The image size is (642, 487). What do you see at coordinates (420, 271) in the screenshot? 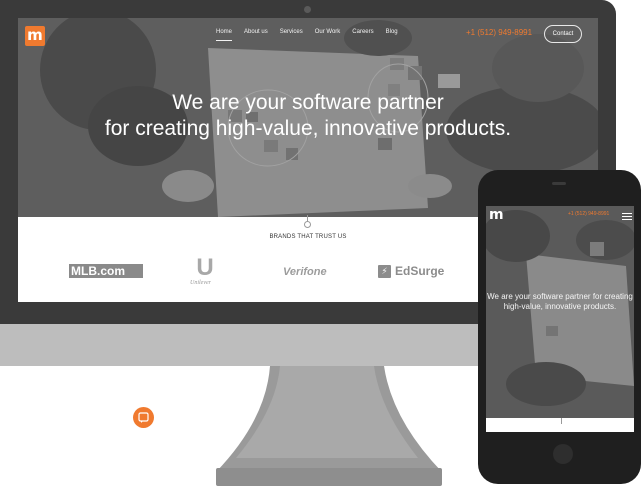
I see `edsurge-logo: EdSurge` at bounding box center [420, 271].